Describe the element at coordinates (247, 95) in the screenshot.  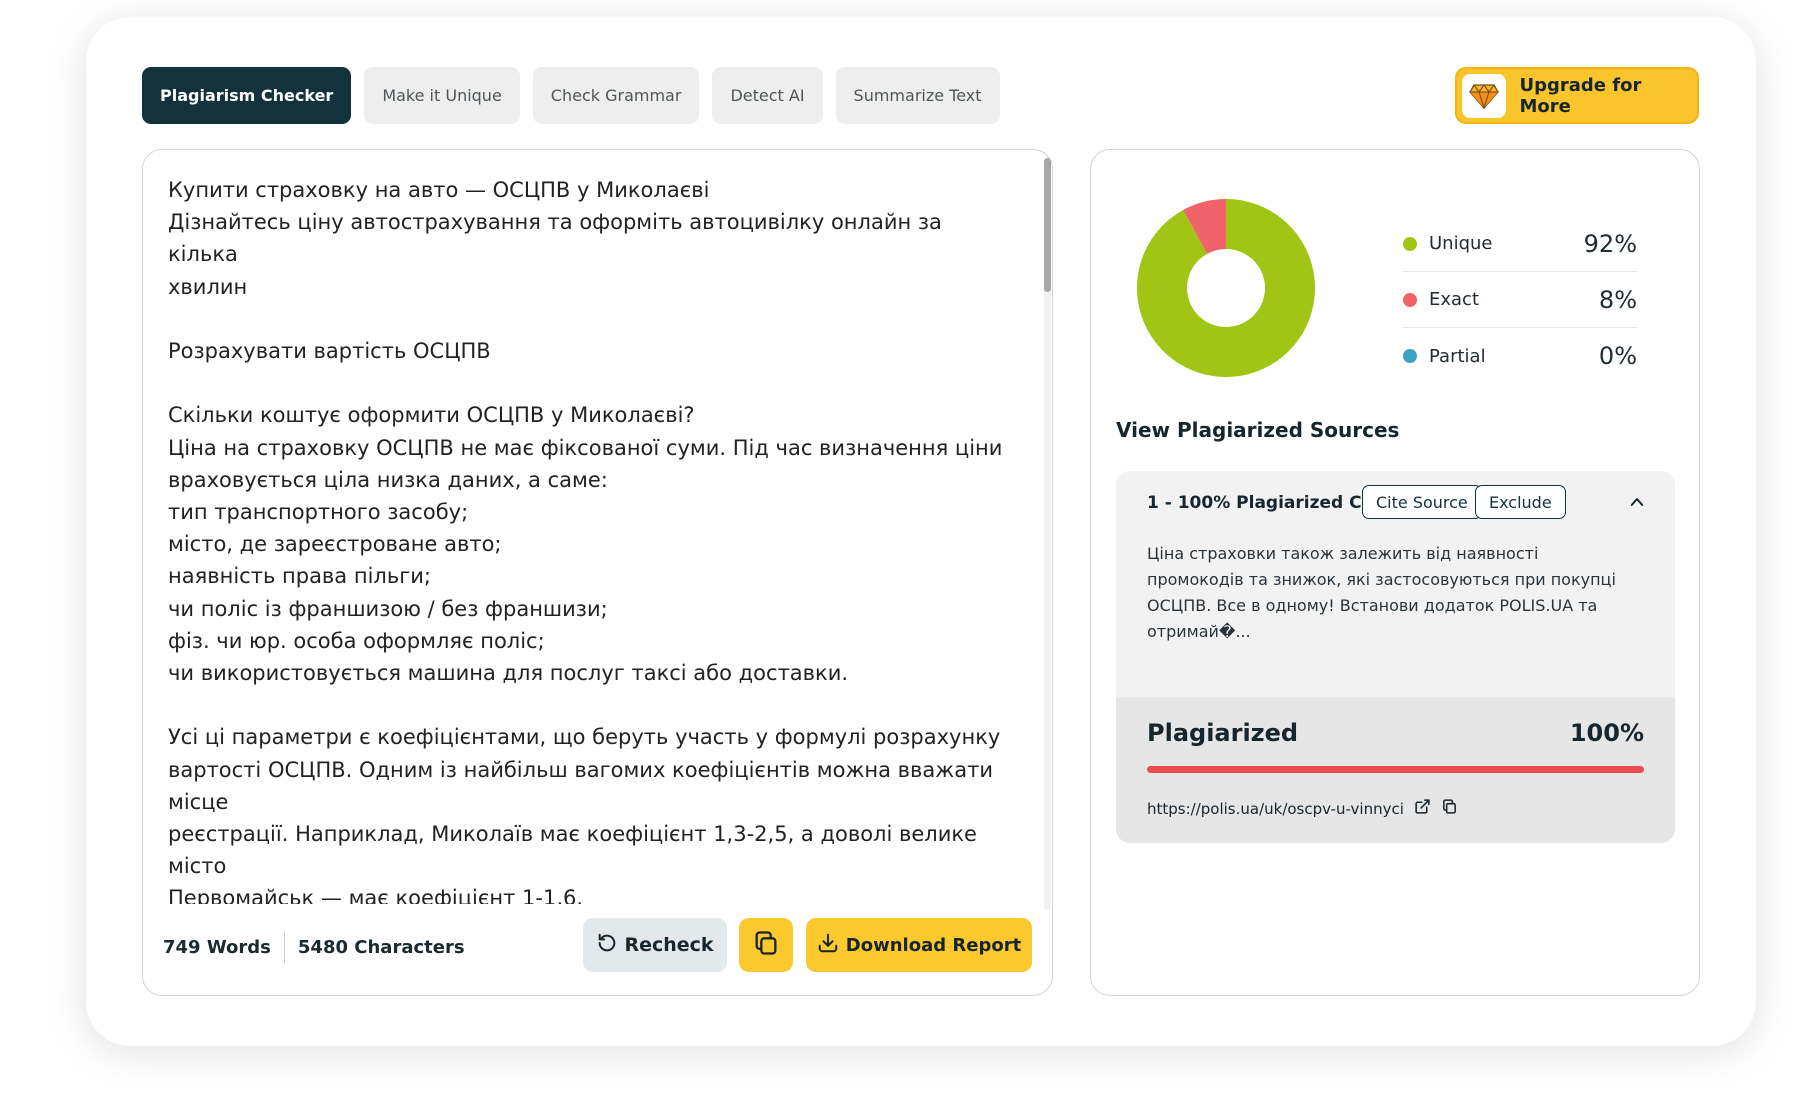
I see `tab-plagiarism-checker: Plagiarism Checker` at that location.